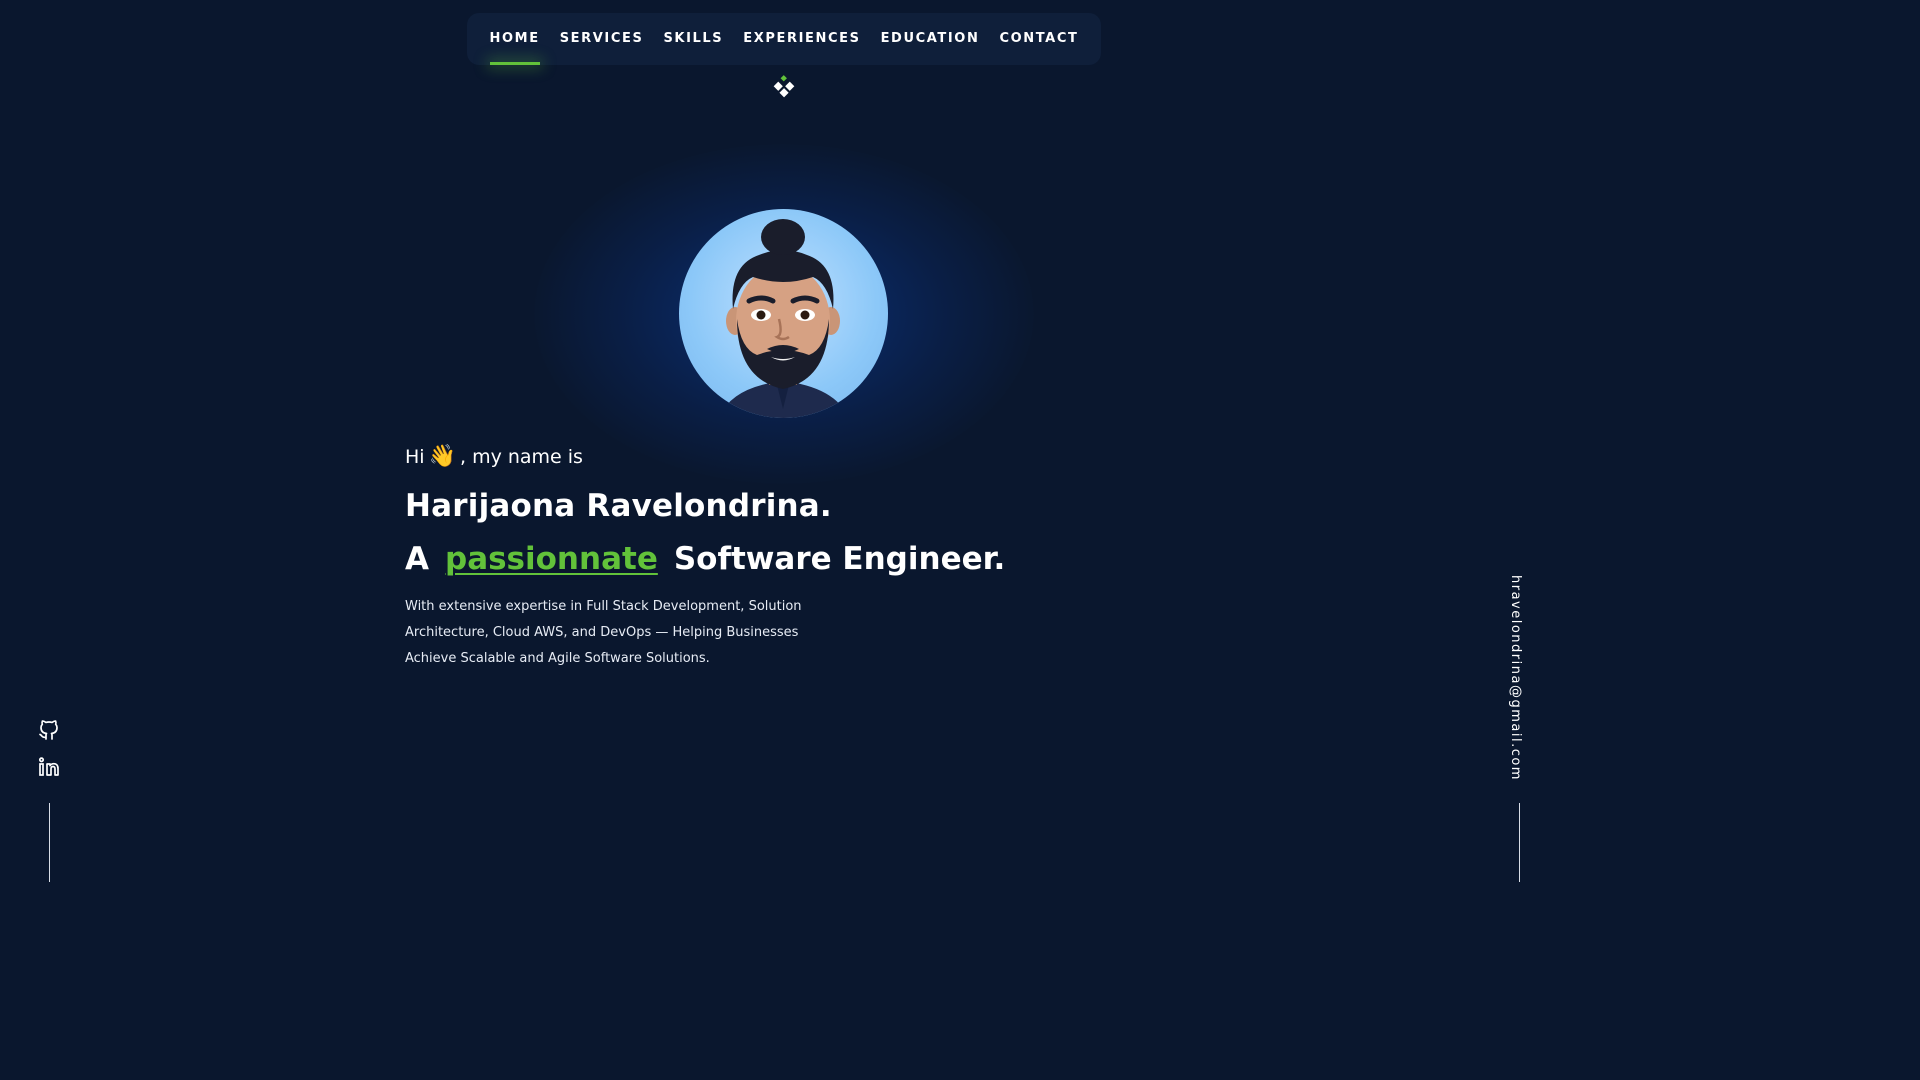 The image size is (1920, 1080). What do you see at coordinates (839, 559) in the screenshot?
I see `tagline-suffix: Software Engineer.` at bounding box center [839, 559].